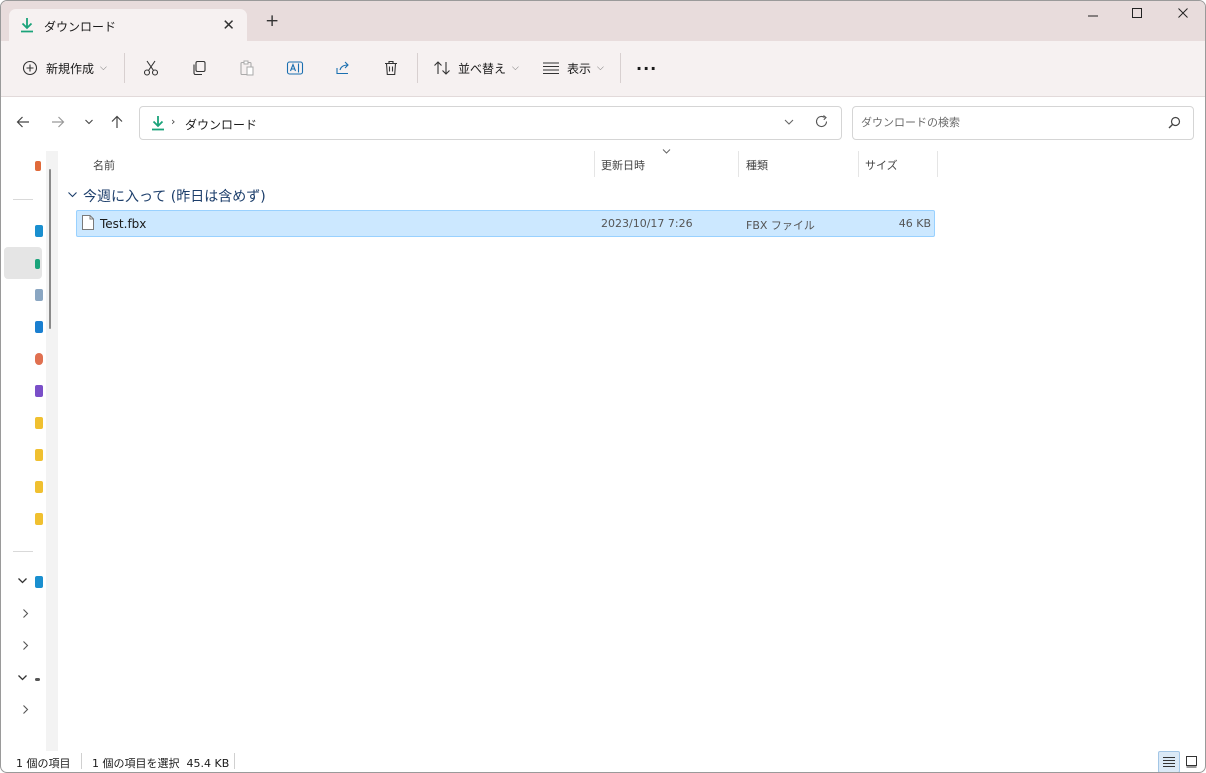  What do you see at coordinates (789, 123) in the screenshot?
I see `address-dropdown-icon` at bounding box center [789, 123].